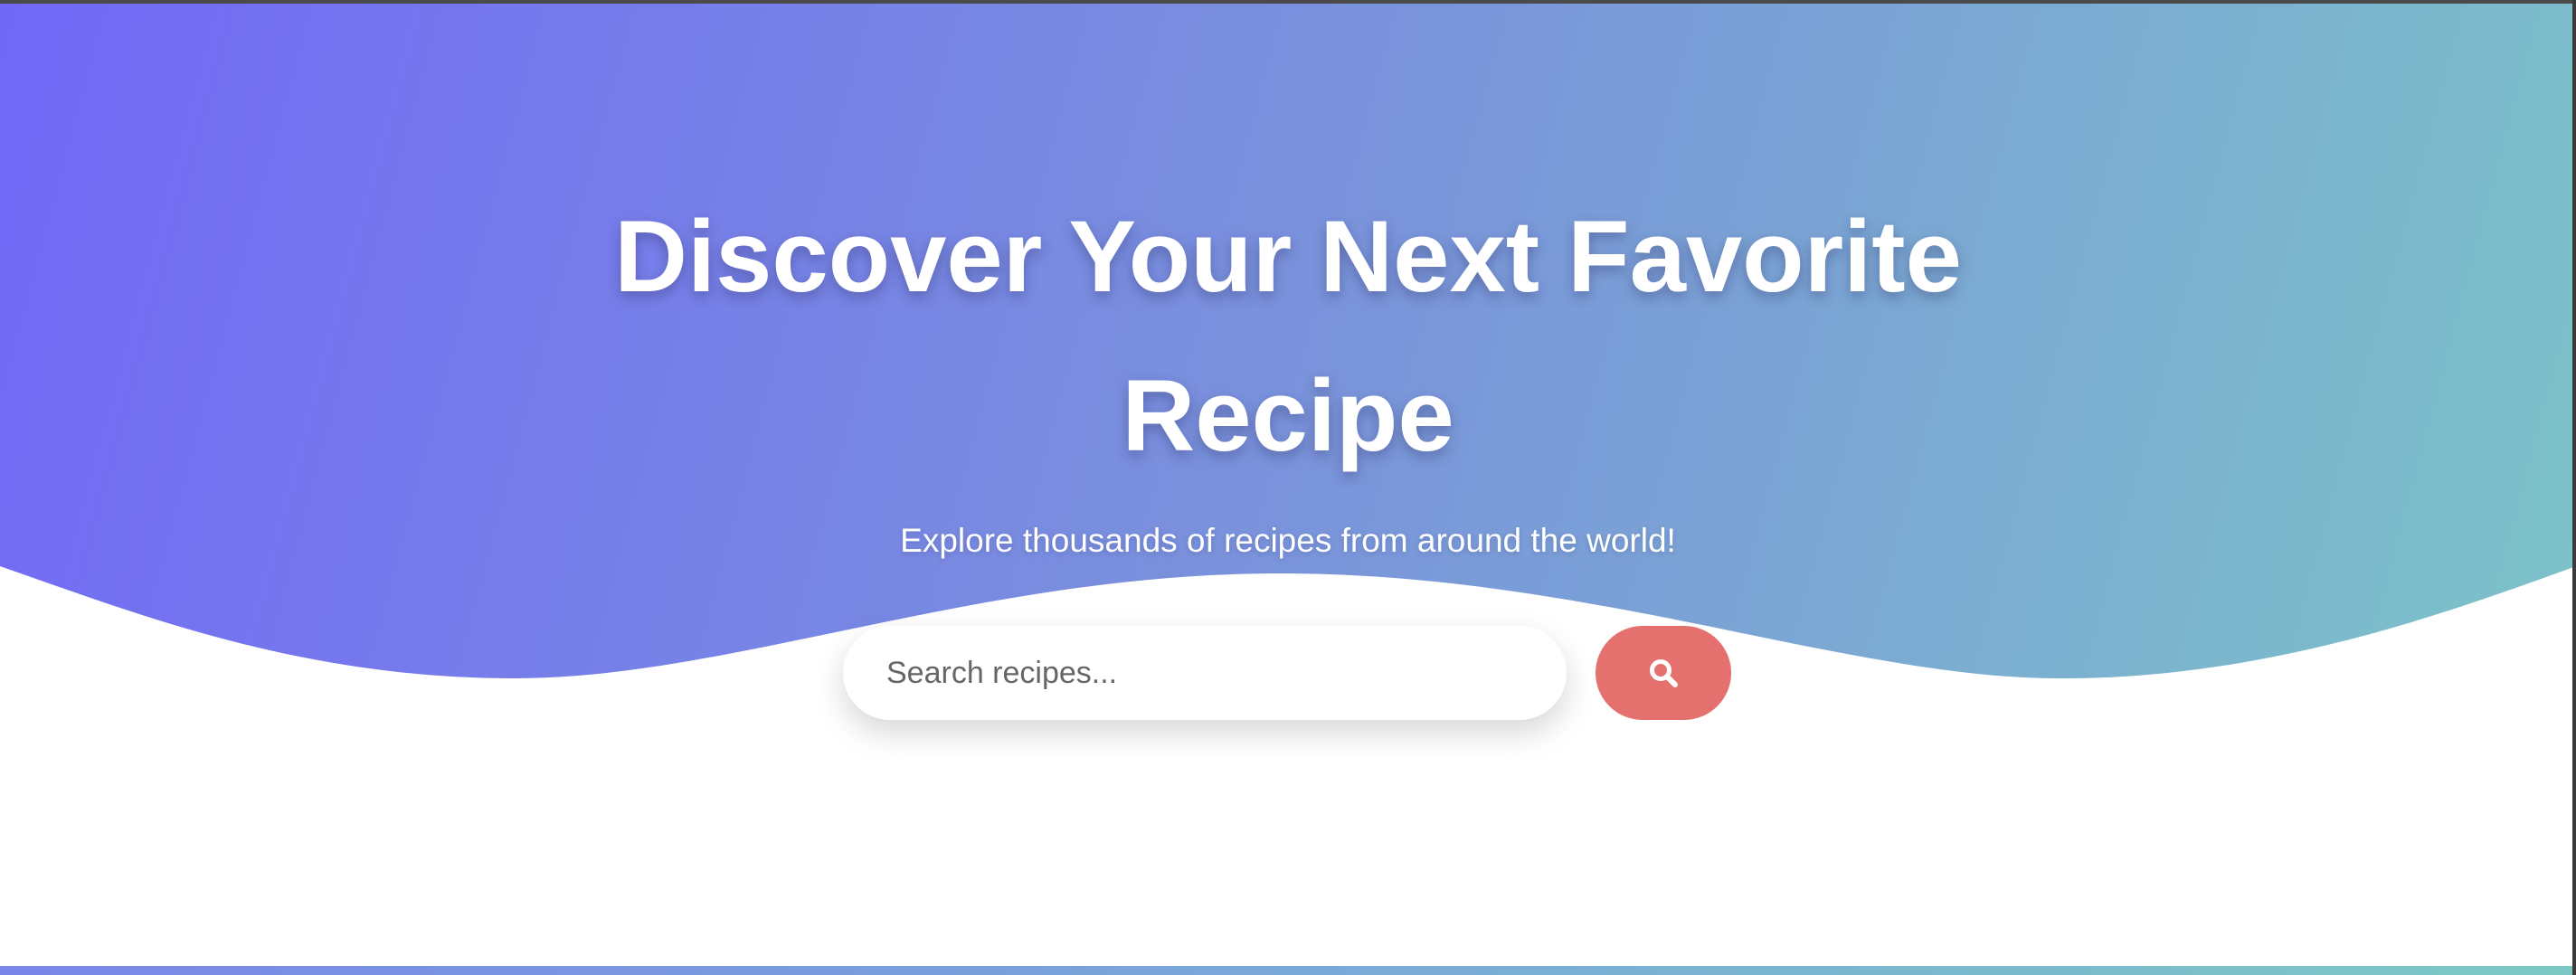 The width and height of the screenshot is (2576, 975). What do you see at coordinates (1288, 336) in the screenshot?
I see `hero-title: Discover Your Next Favorite Recipe` at bounding box center [1288, 336].